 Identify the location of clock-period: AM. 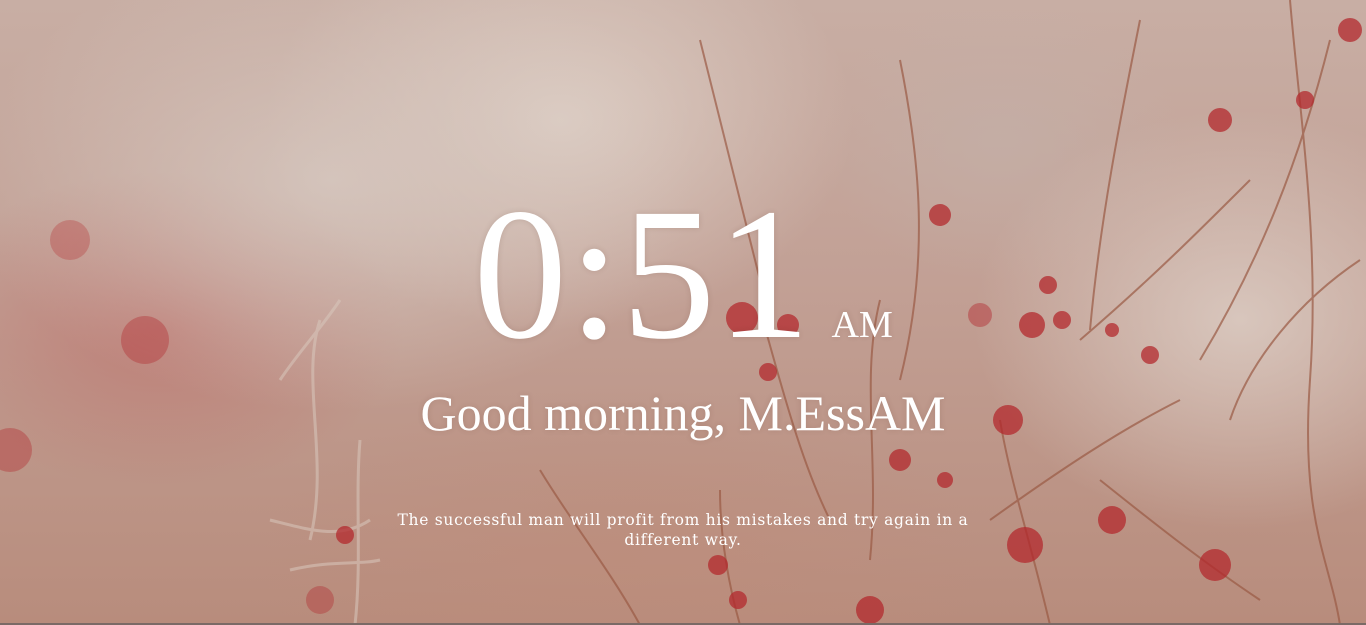
(862, 325).